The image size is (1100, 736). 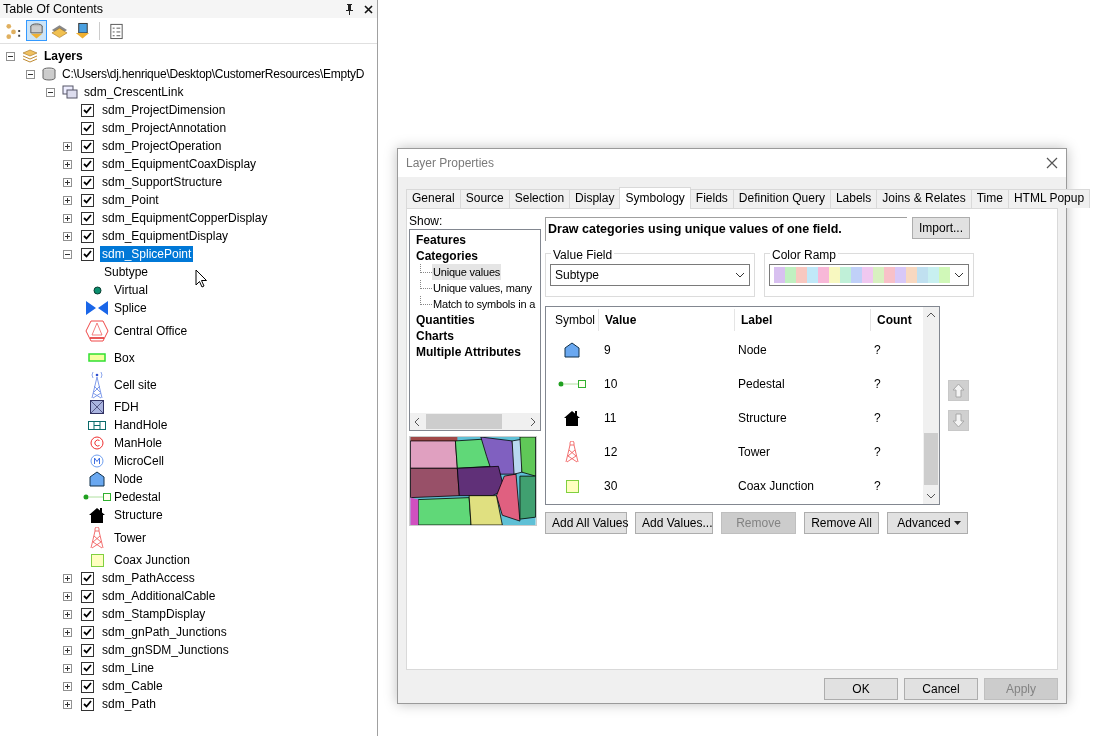 What do you see at coordinates (666, 320) in the screenshot?
I see `column-header: Value` at bounding box center [666, 320].